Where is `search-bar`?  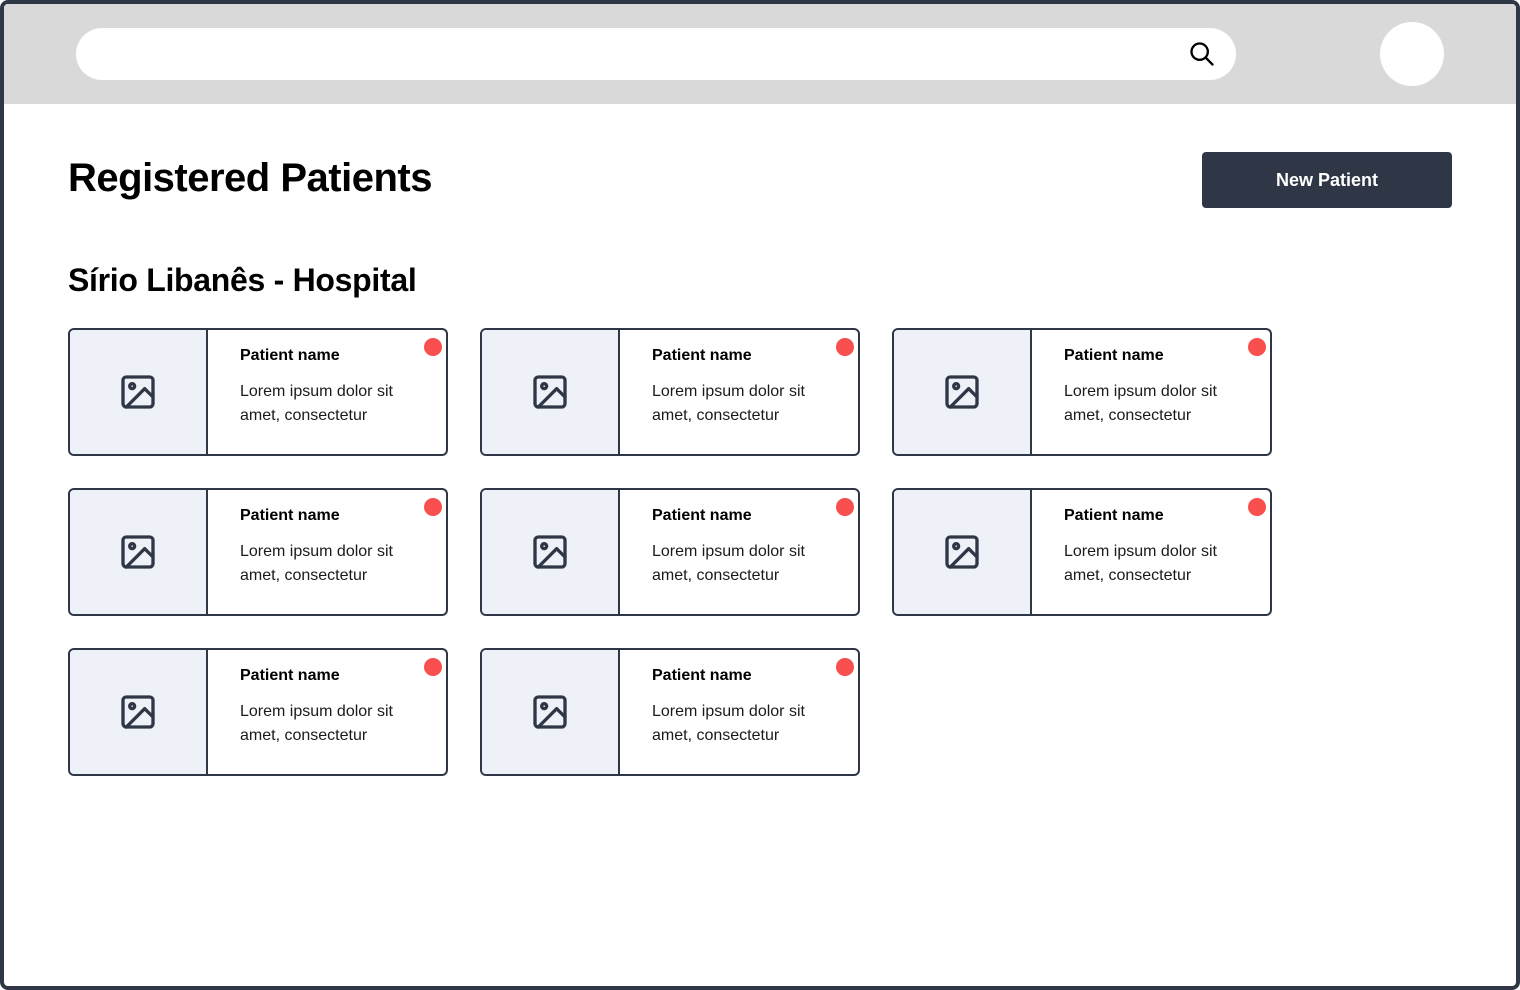
search-bar is located at coordinates (656, 55).